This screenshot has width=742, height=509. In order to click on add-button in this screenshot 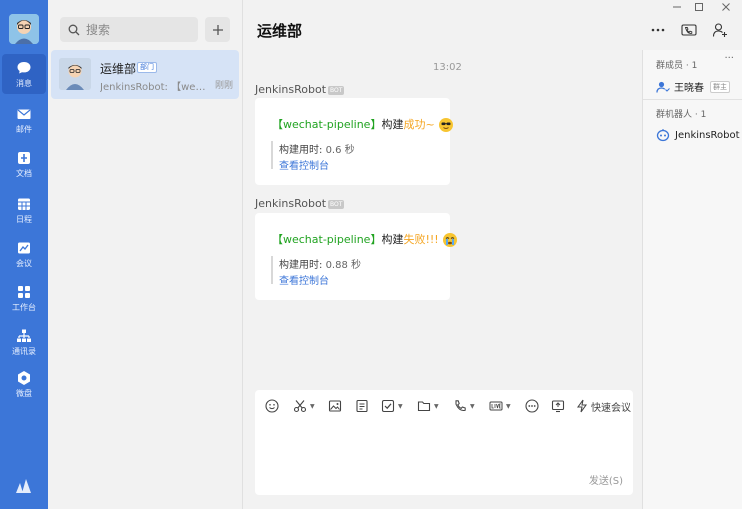, I will do `click(217, 29)`.